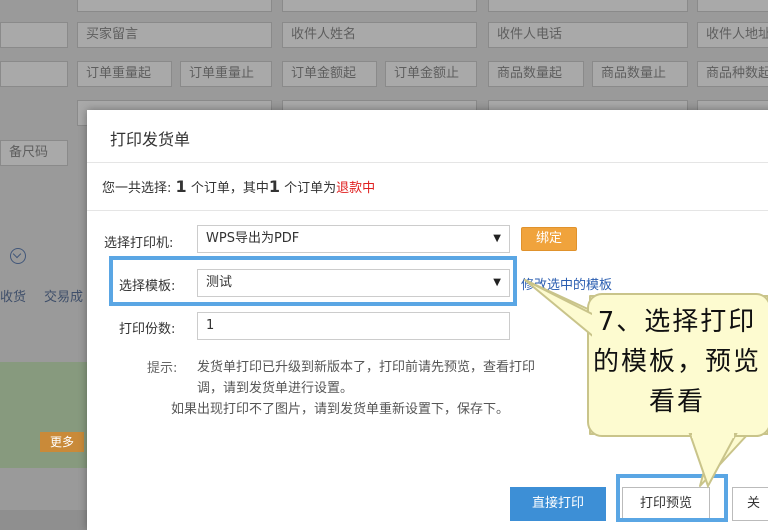 This screenshot has height=530, width=768. I want to click on dropdown-caret-icon: ▼, so click(497, 238).